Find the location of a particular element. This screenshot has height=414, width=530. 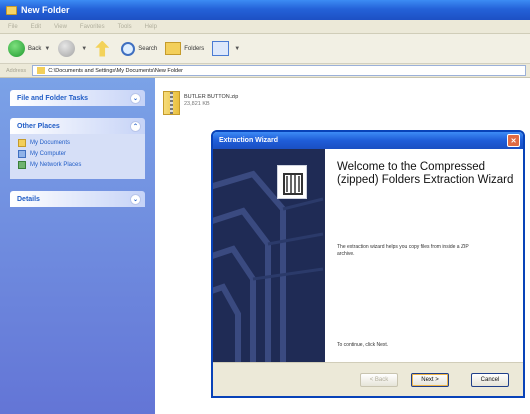

menu-view: View is located at coordinates (60, 27).